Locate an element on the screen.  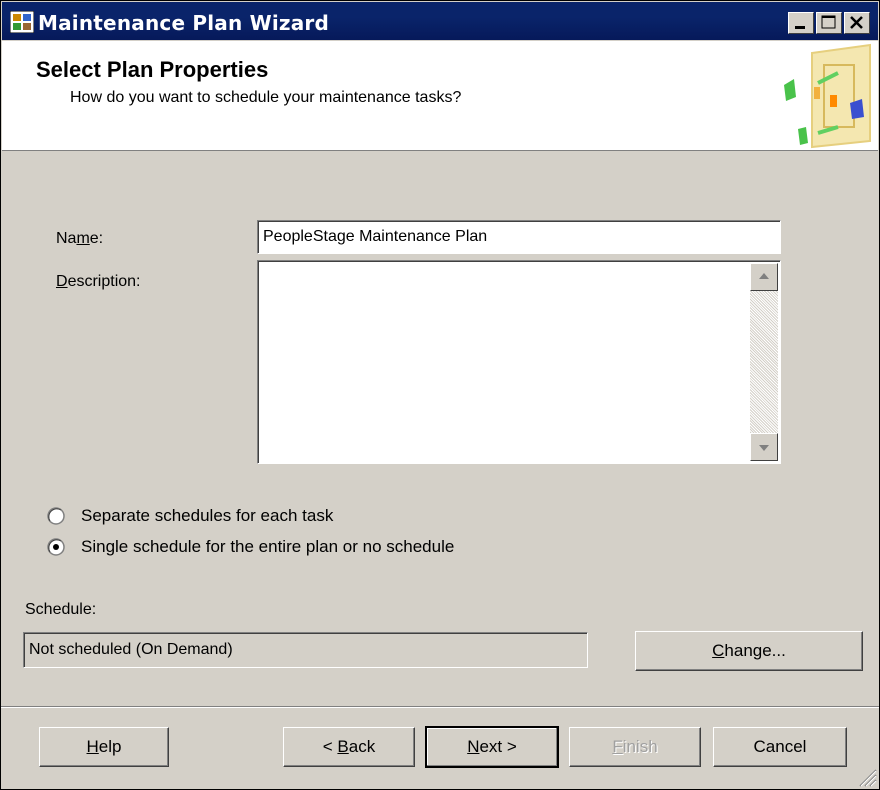
maximize-button is located at coordinates (829, 23).